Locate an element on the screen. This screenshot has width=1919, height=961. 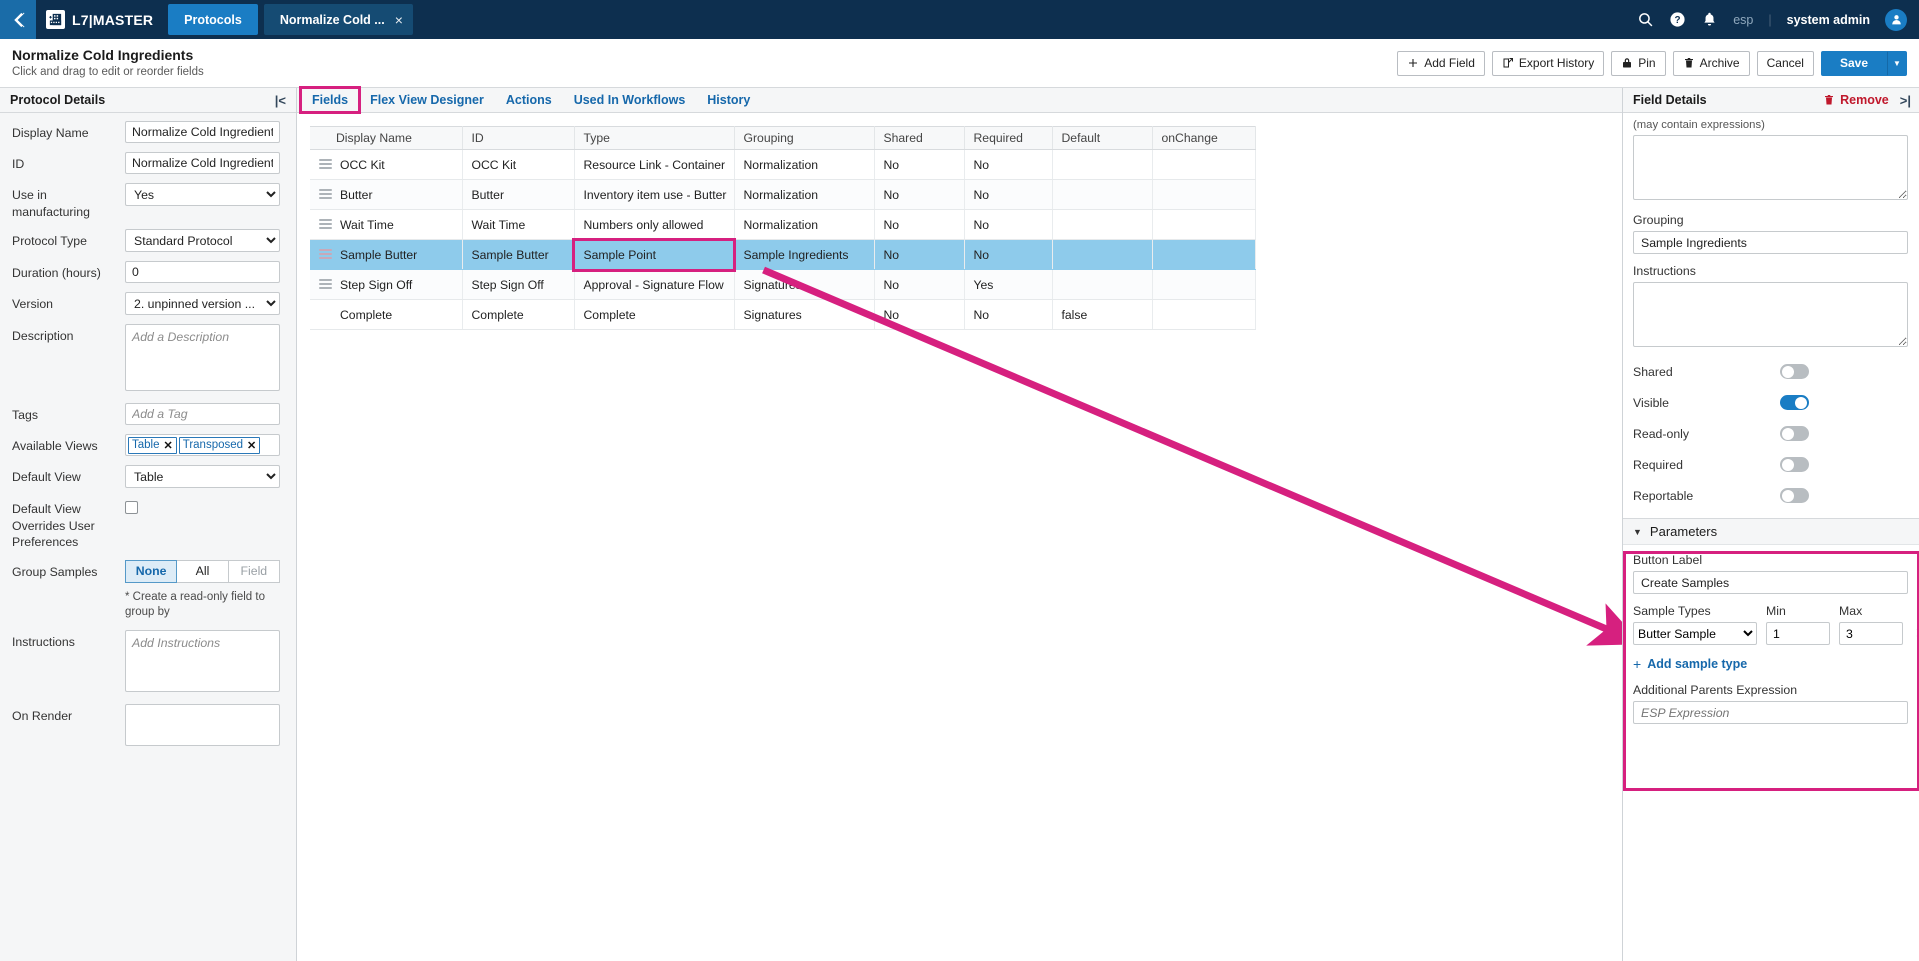
close-icon: × is located at coordinates (399, 20).